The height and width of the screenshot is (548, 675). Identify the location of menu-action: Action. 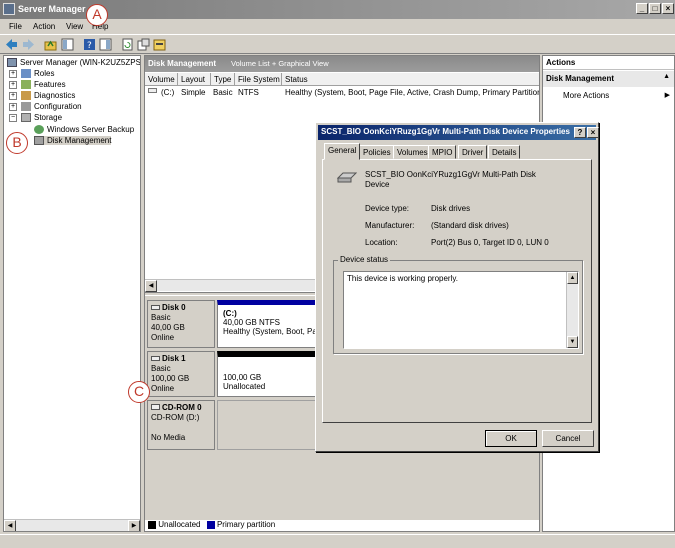
(44, 26).